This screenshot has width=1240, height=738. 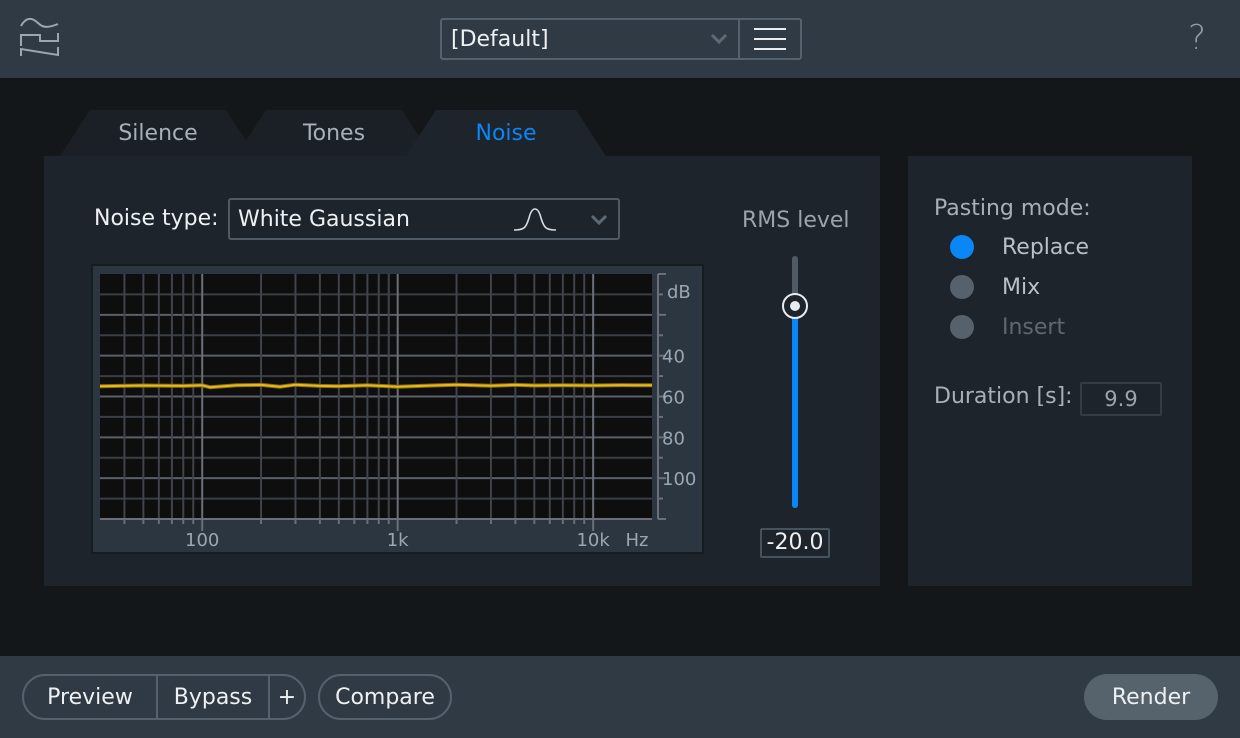 What do you see at coordinates (39, 37) in the screenshot?
I see `module-logo-icon` at bounding box center [39, 37].